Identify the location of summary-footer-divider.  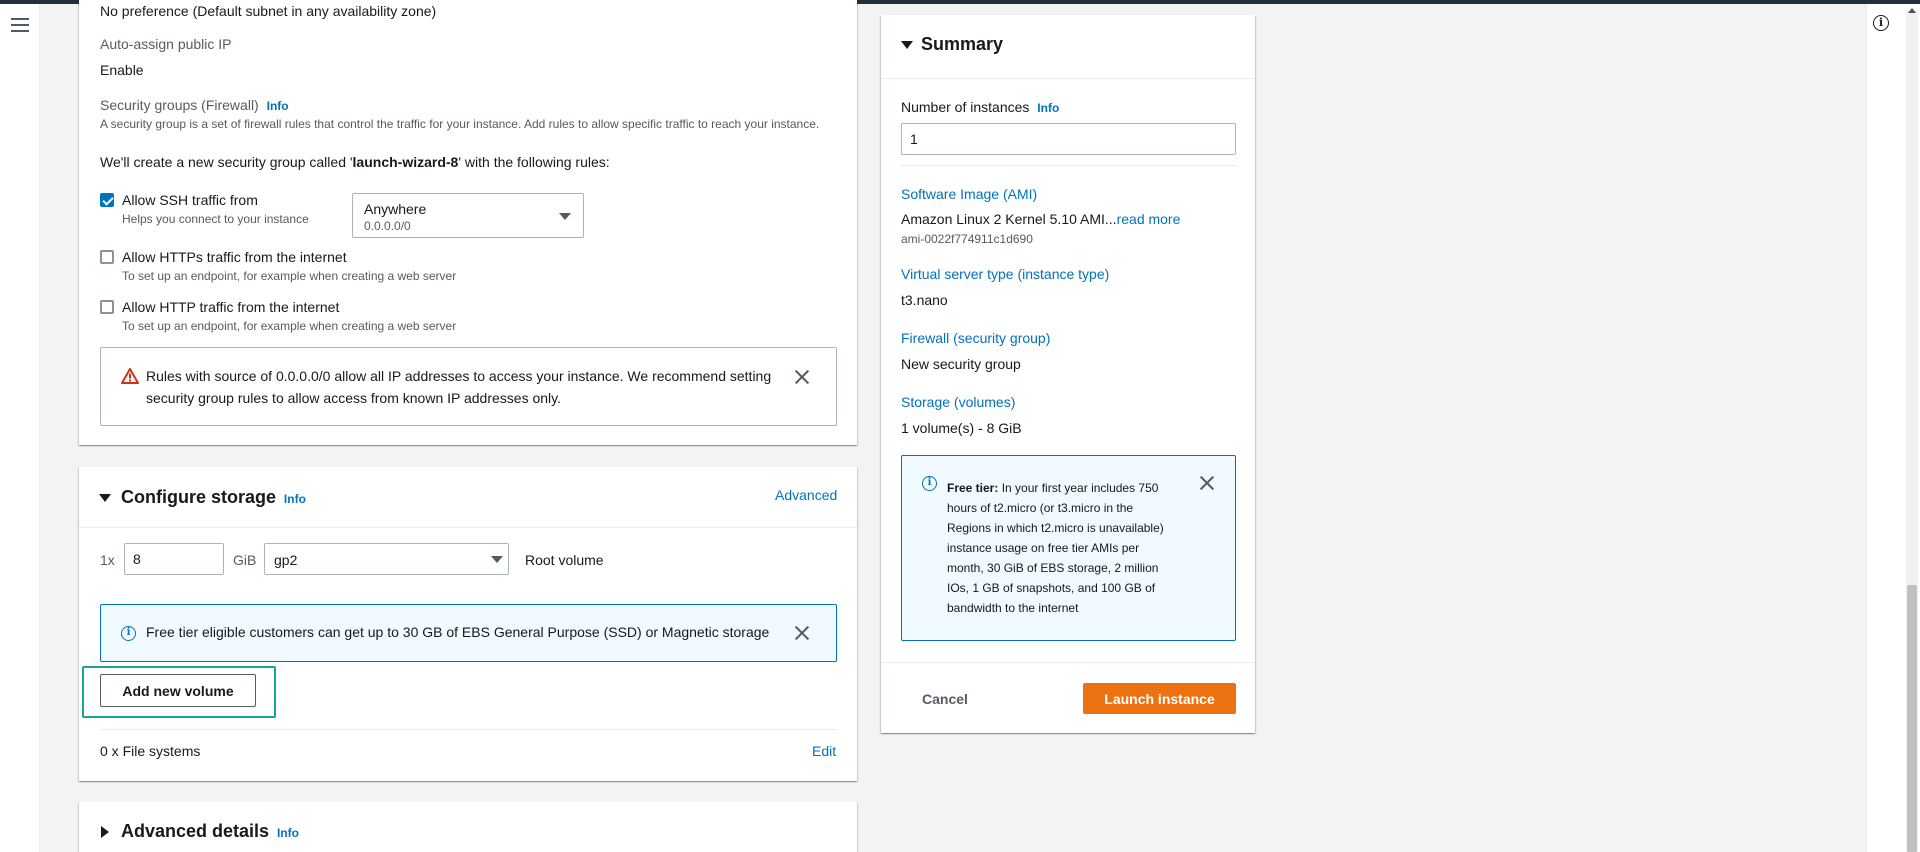
(1068, 662).